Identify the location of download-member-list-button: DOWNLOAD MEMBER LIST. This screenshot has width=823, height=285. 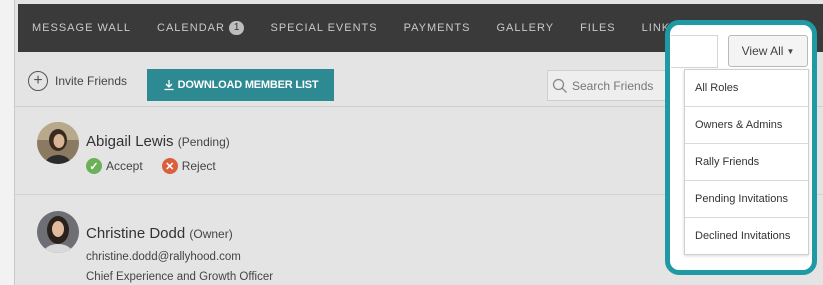
(240, 85).